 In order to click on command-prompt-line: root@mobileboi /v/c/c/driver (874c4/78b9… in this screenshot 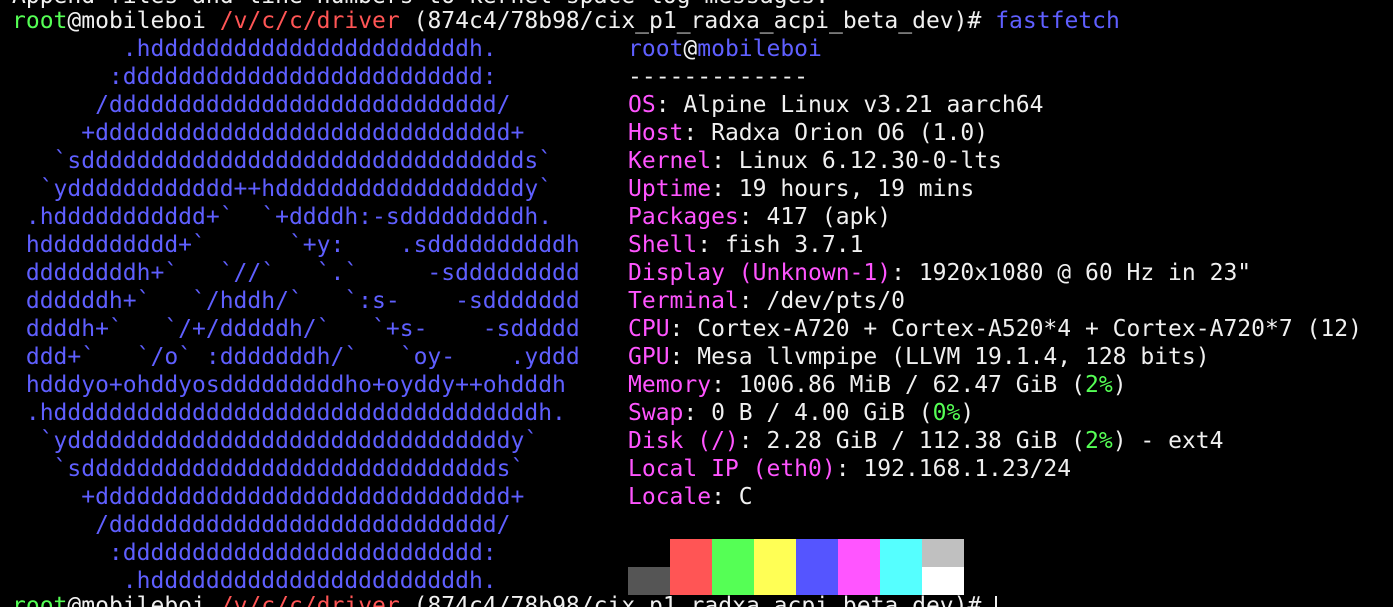, I will do `click(566, 21)`.